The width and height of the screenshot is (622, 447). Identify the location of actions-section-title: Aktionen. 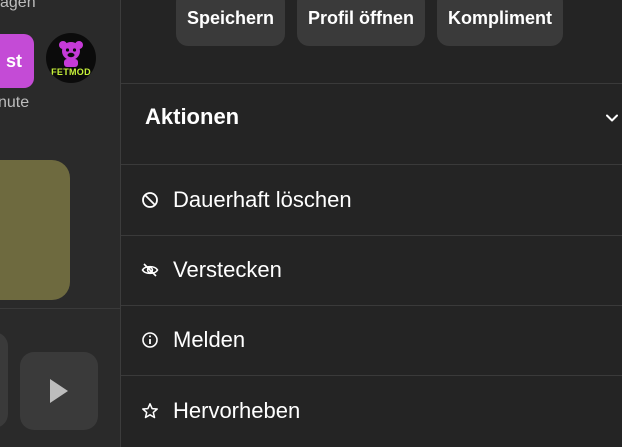
(192, 117).